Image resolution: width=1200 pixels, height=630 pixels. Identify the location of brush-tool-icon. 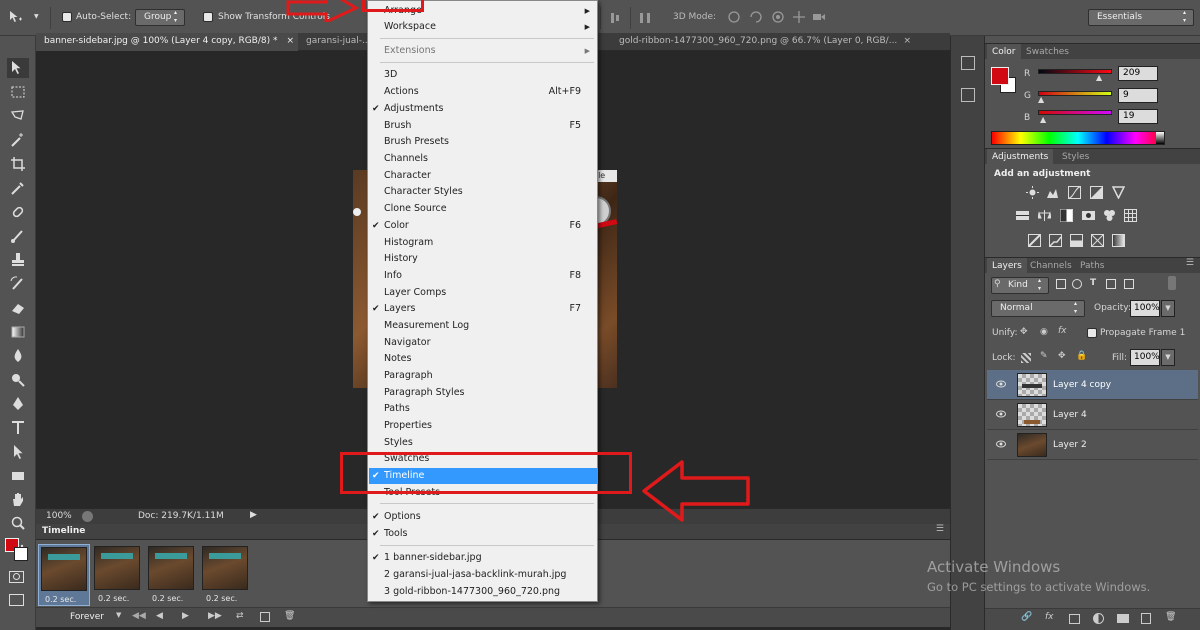
(18, 236).